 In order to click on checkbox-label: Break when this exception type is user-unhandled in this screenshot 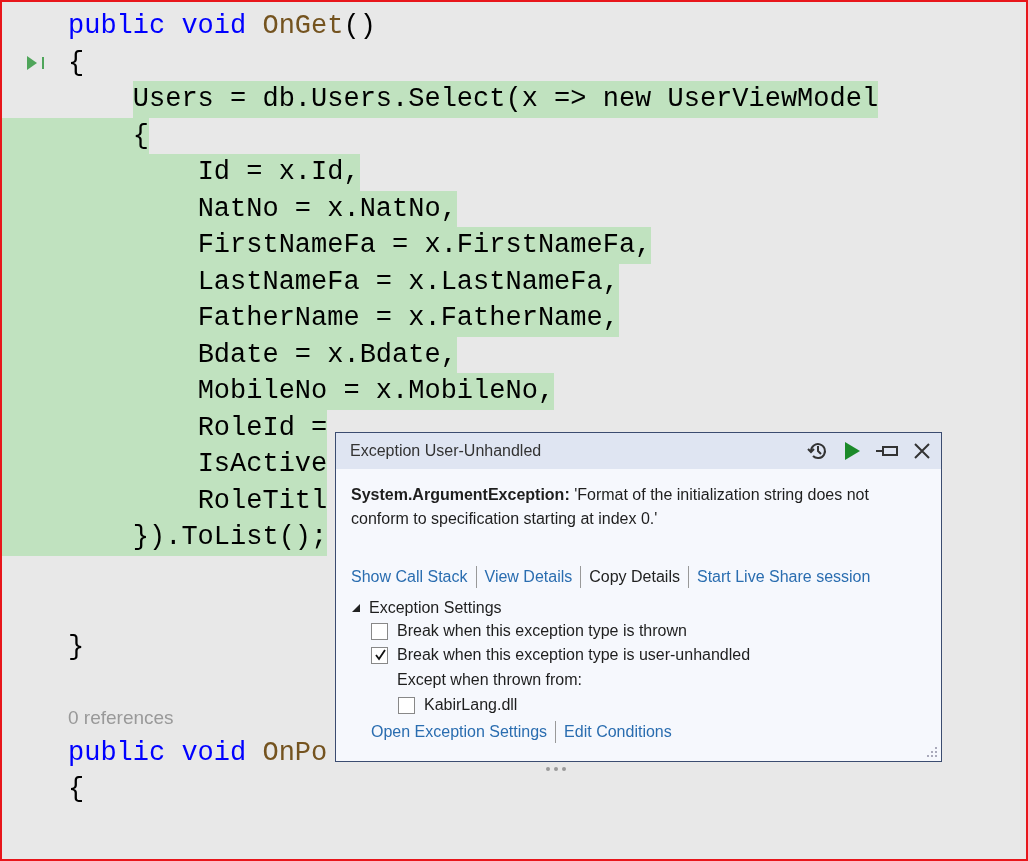, I will do `click(574, 655)`.